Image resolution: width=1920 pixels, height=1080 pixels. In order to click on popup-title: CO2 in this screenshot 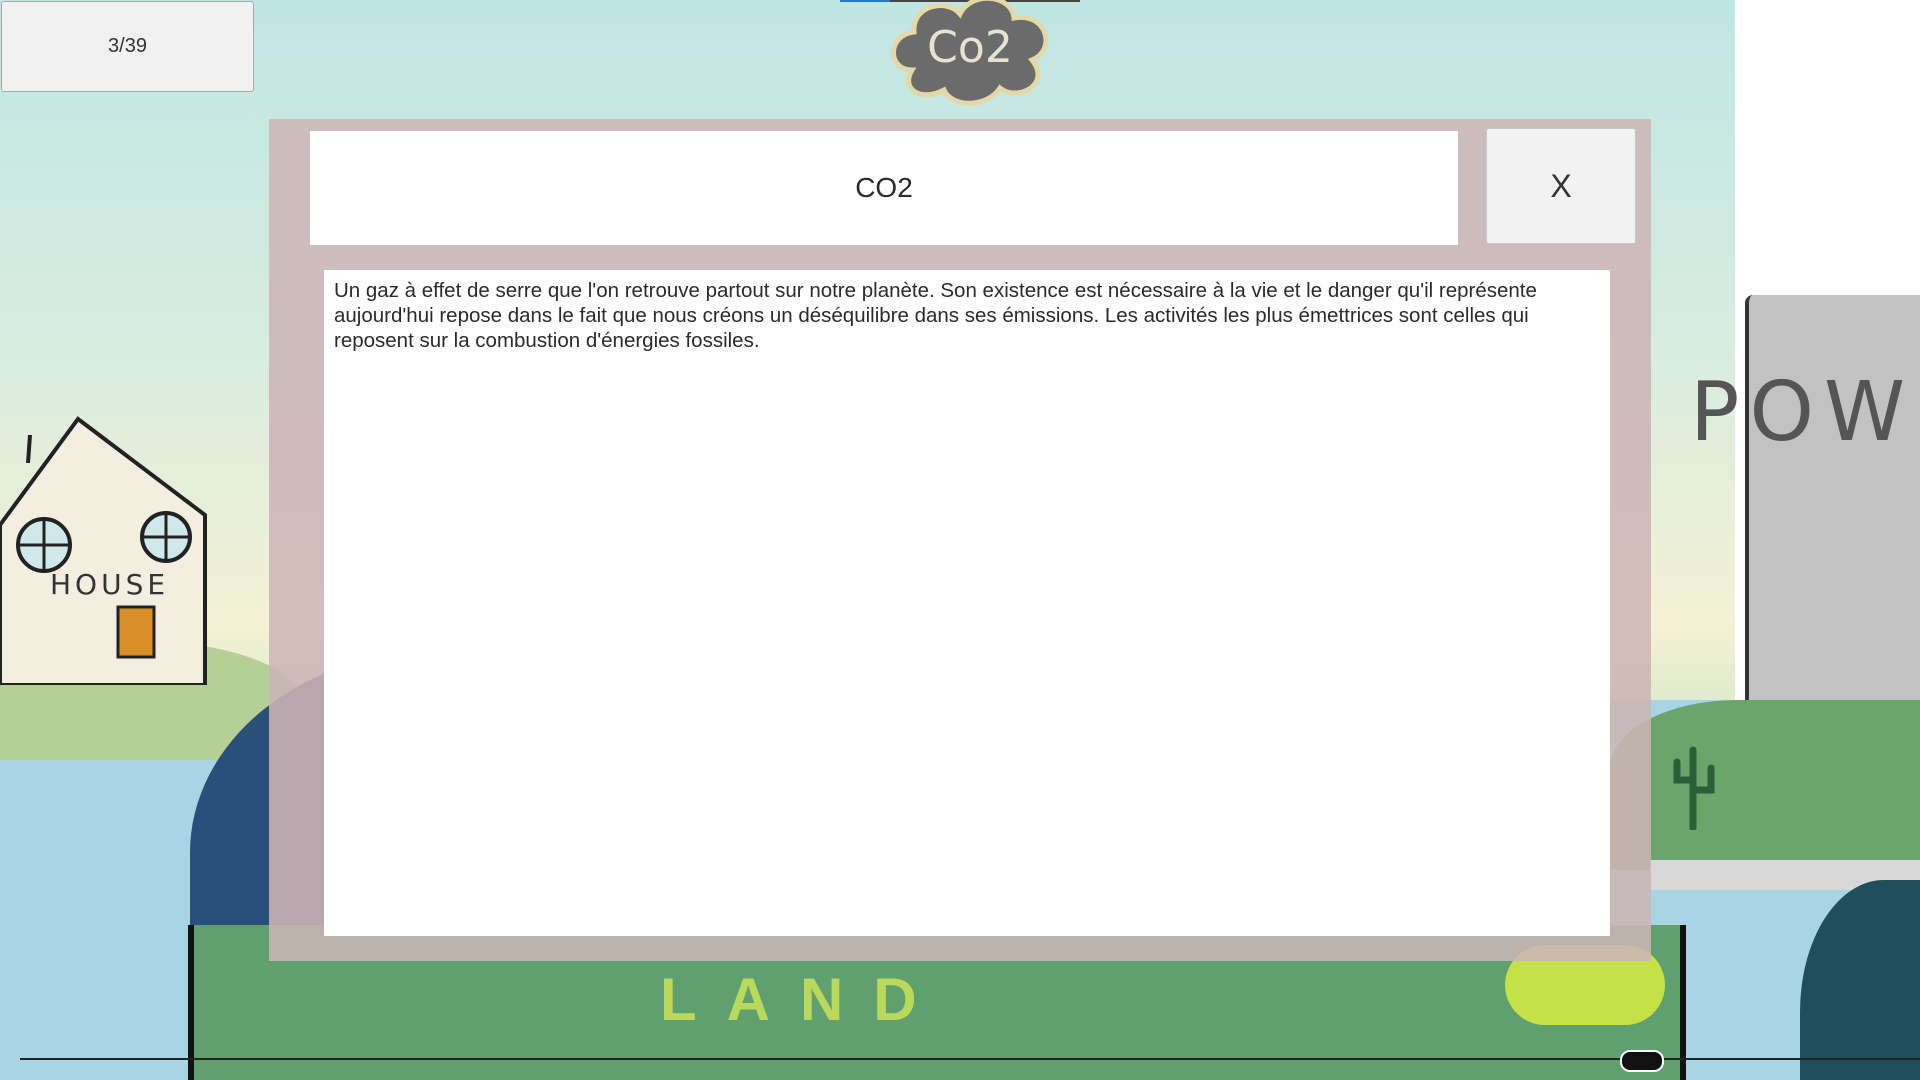, I will do `click(884, 187)`.